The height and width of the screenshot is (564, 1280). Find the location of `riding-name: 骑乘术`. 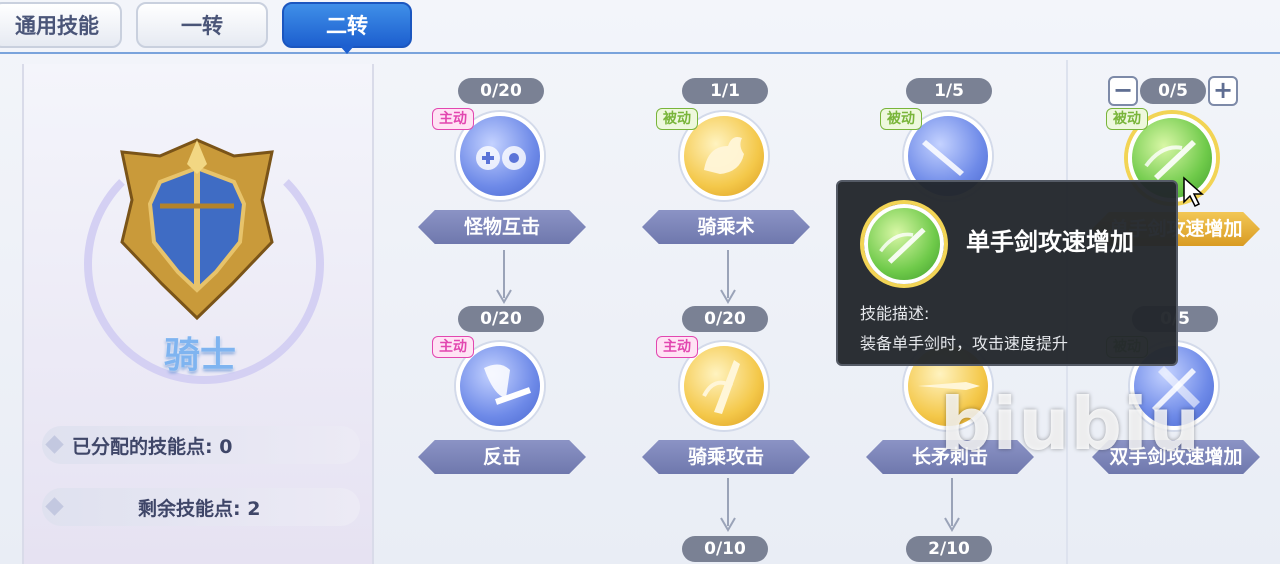

riding-name: 骑乘术 is located at coordinates (726, 227).